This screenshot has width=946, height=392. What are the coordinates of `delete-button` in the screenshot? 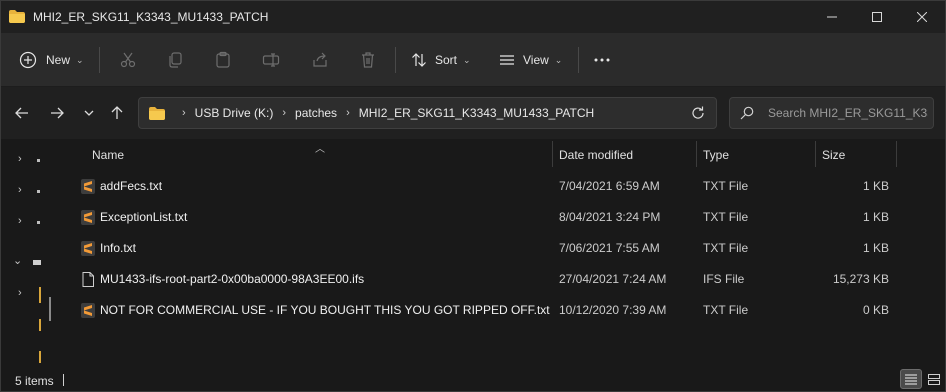 It's located at (368, 60).